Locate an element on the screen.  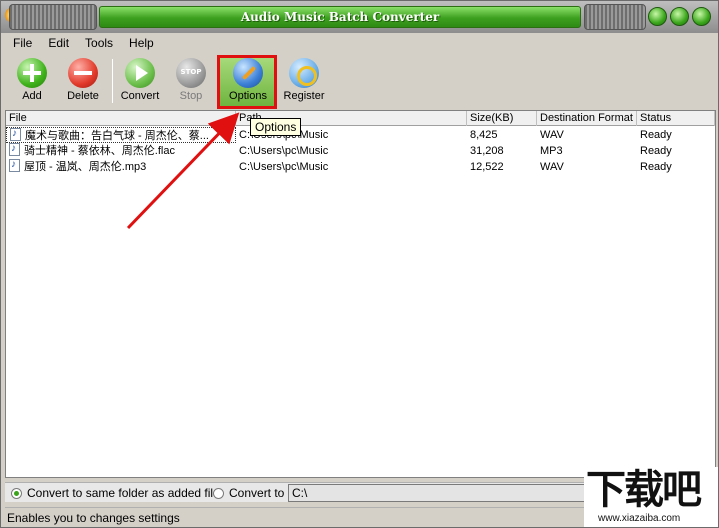
same-folder-label: Convert to same folder as added file is located at coordinates (123, 493).